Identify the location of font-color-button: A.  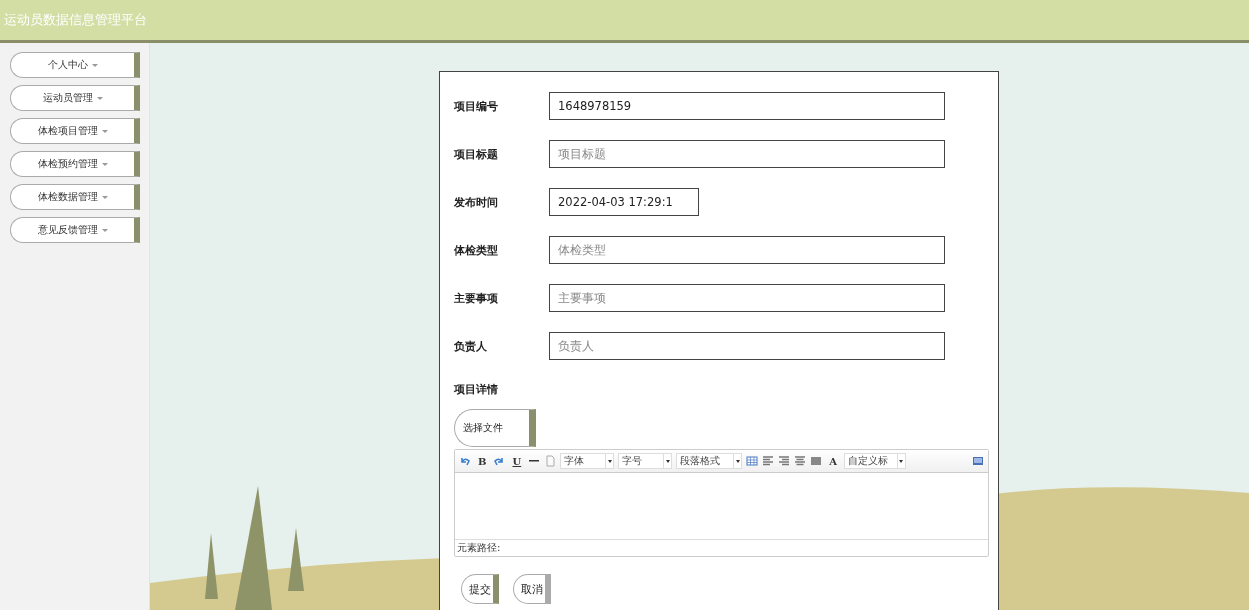
(833, 461).